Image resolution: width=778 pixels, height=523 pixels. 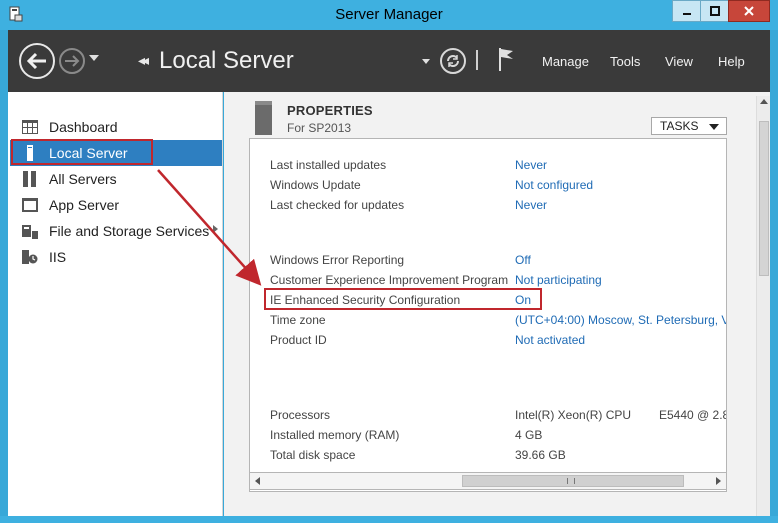 What do you see at coordinates (554, 185) in the screenshot?
I see `prop-value-windows-update: Not configured` at bounding box center [554, 185].